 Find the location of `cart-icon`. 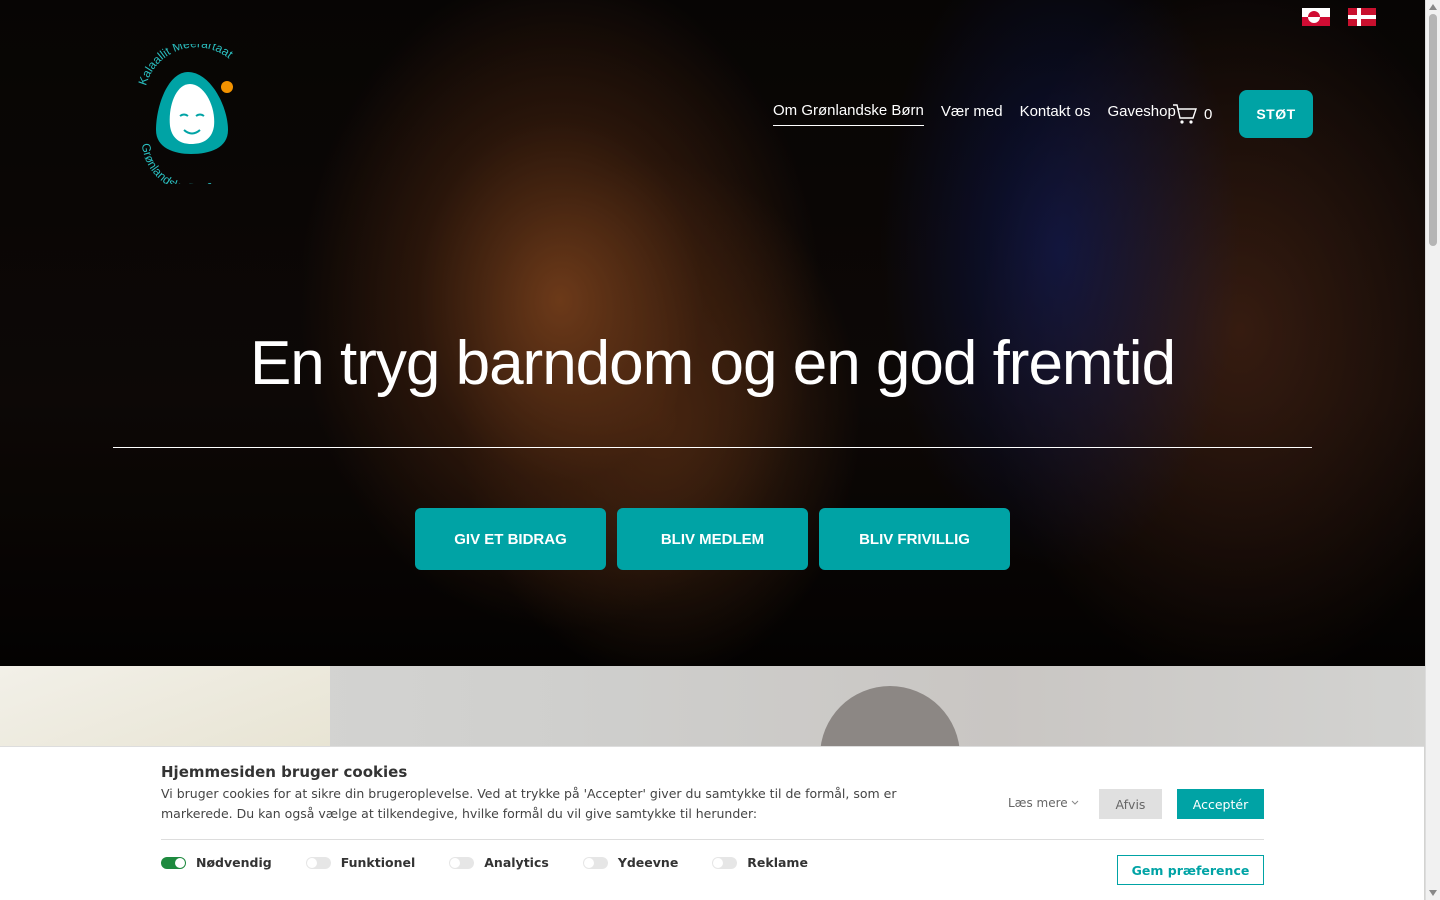

cart-icon is located at coordinates (1185, 114).